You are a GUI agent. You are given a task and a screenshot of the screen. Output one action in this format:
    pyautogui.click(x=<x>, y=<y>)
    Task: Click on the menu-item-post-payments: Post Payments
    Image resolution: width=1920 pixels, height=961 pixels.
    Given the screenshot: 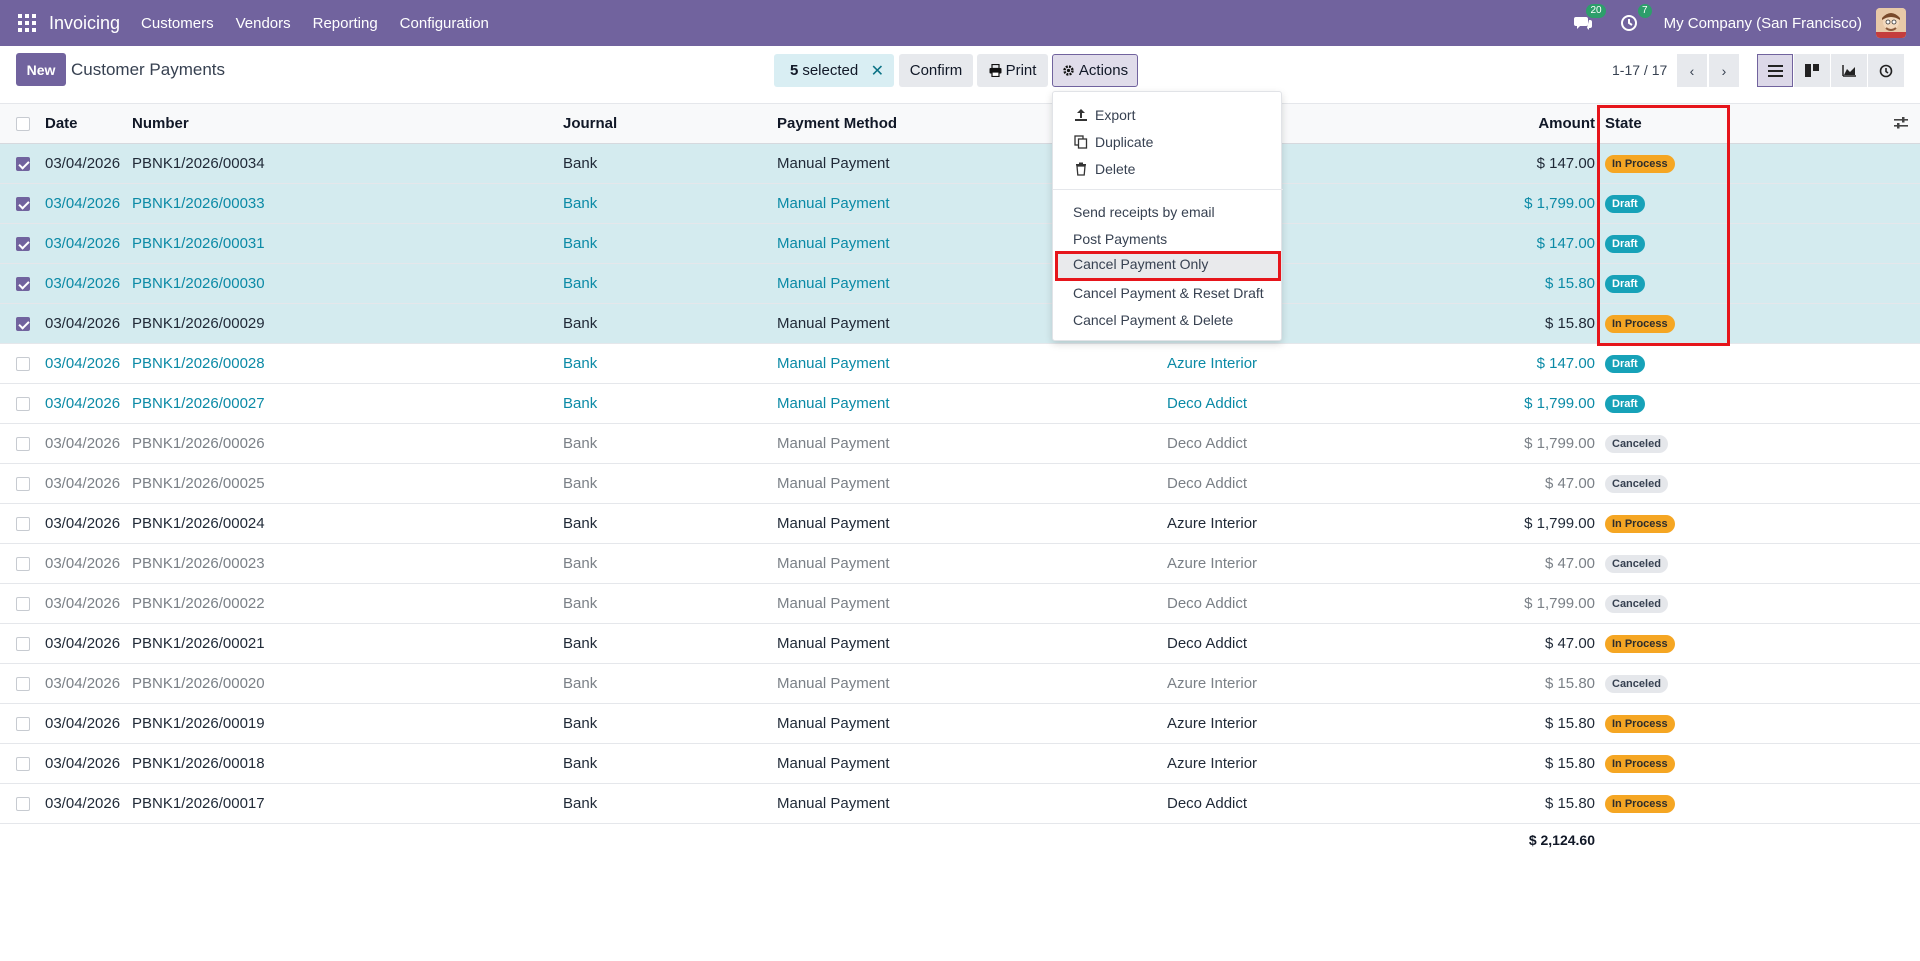 What is the action you would take?
    pyautogui.click(x=1168, y=239)
    